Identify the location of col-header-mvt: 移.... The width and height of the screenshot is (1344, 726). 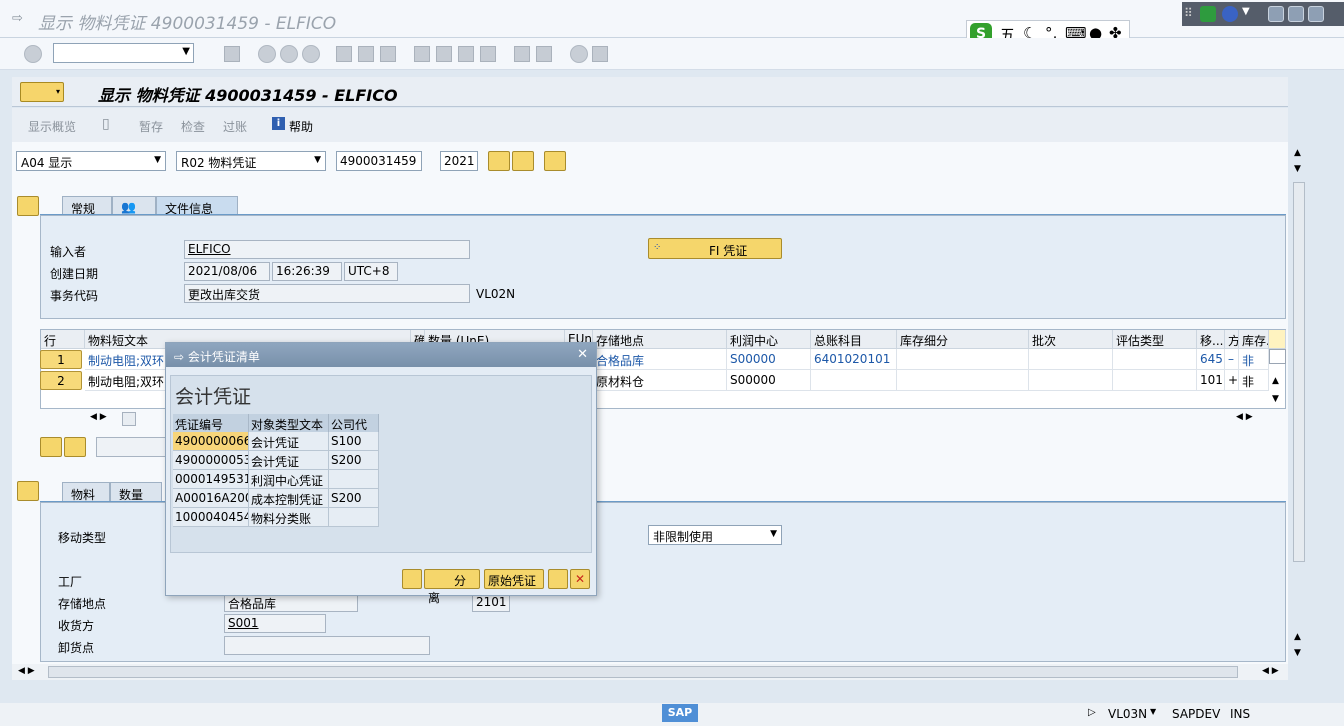
(1211, 339).